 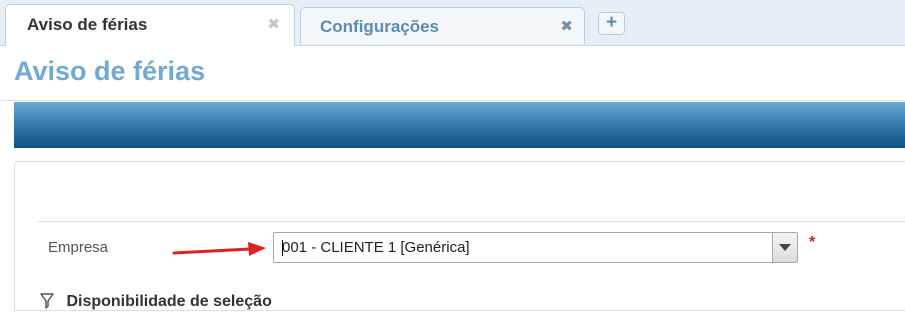 I want to click on toolbar-band, so click(x=459, y=125).